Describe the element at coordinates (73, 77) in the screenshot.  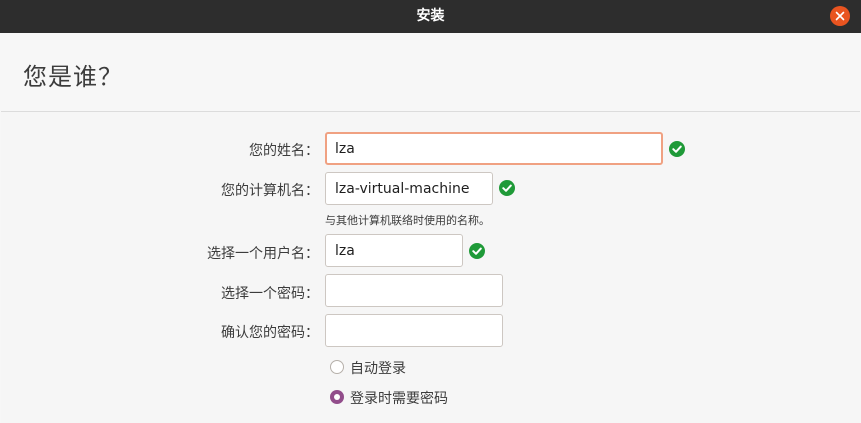
I see `page-title: 您是谁？` at that location.